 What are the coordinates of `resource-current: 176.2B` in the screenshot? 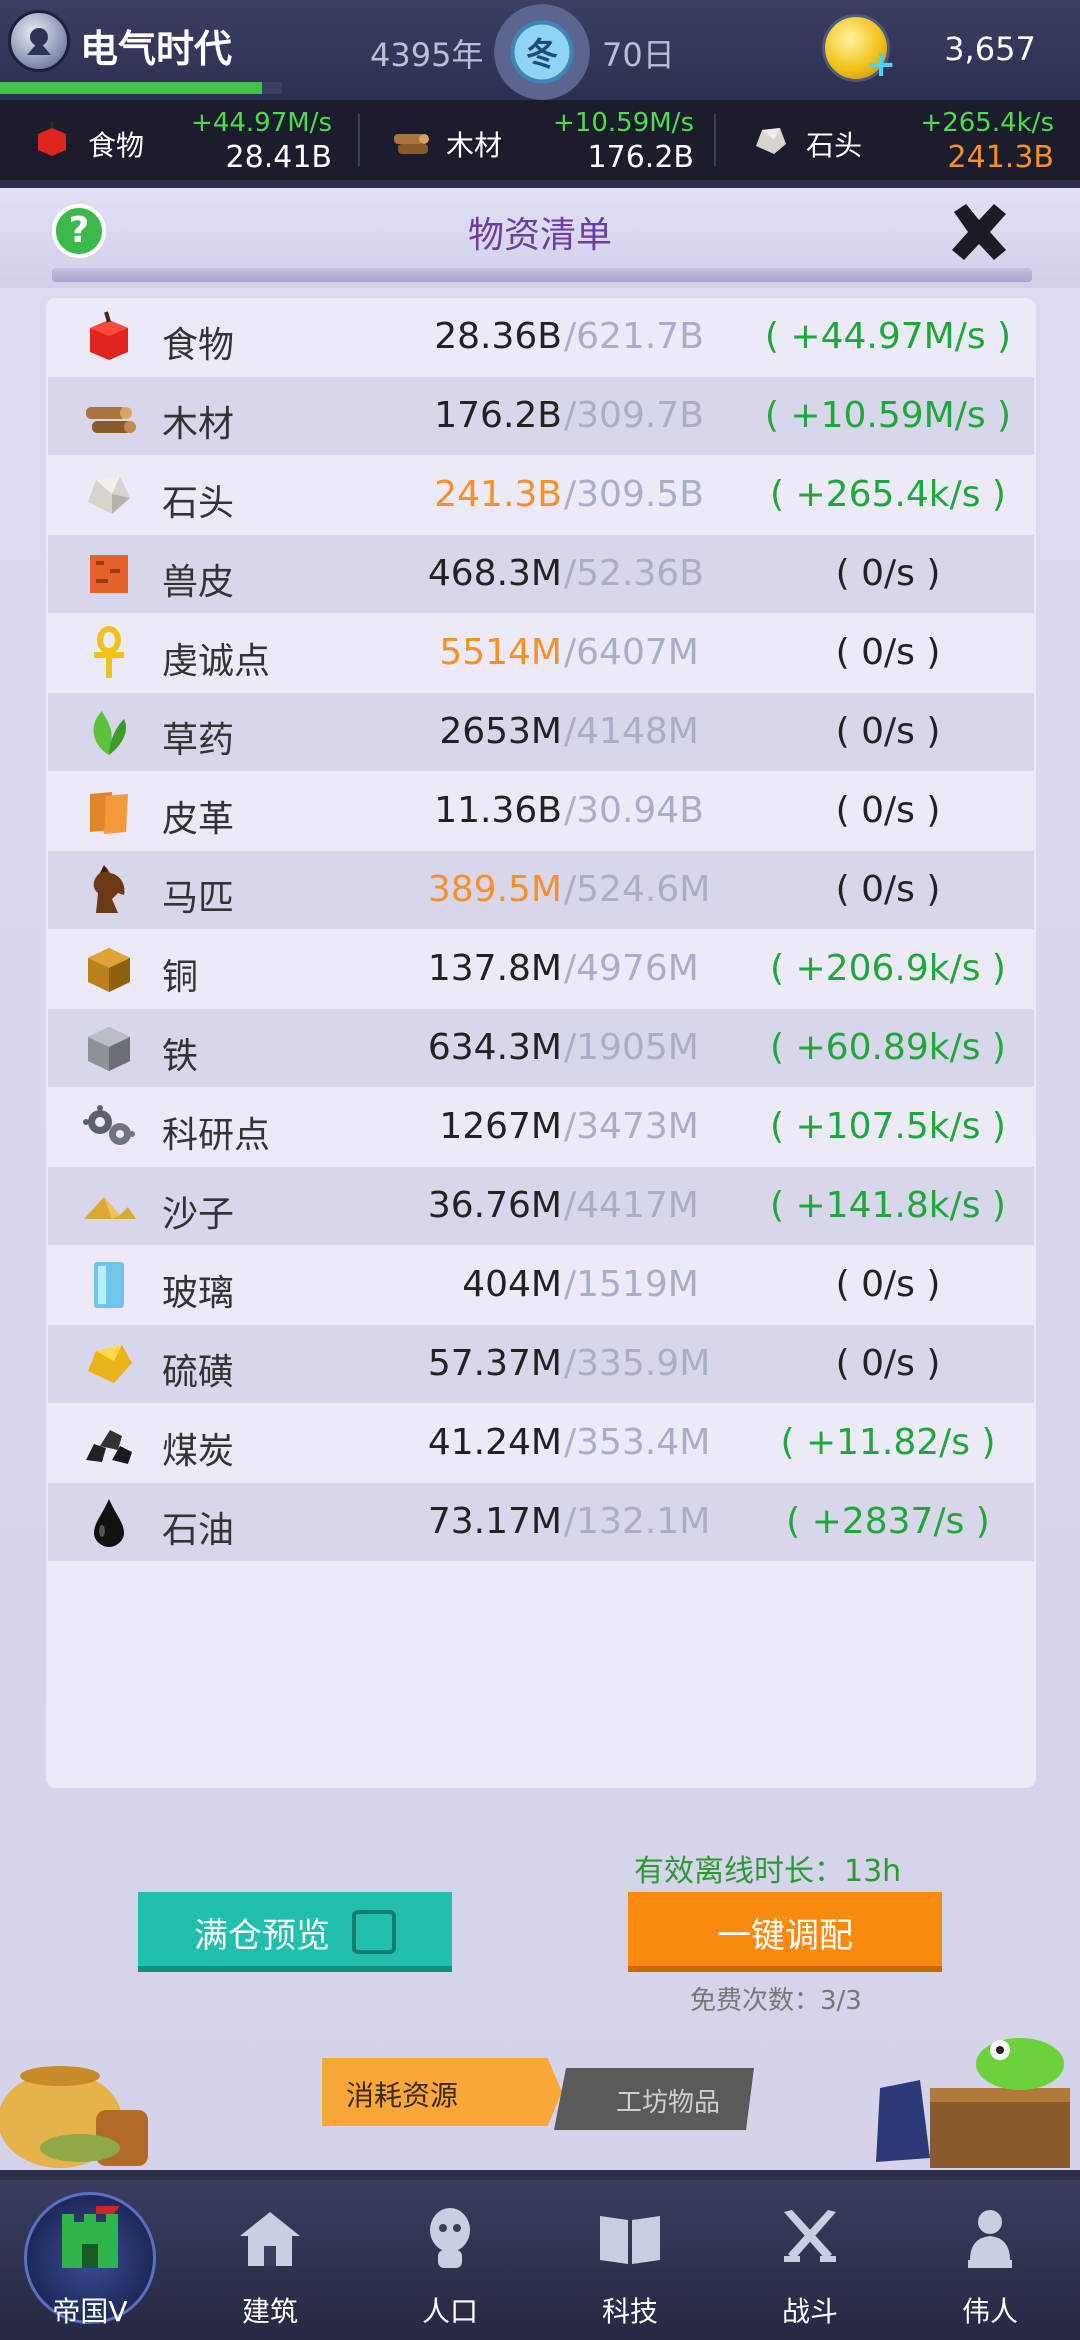 It's located at (498, 415).